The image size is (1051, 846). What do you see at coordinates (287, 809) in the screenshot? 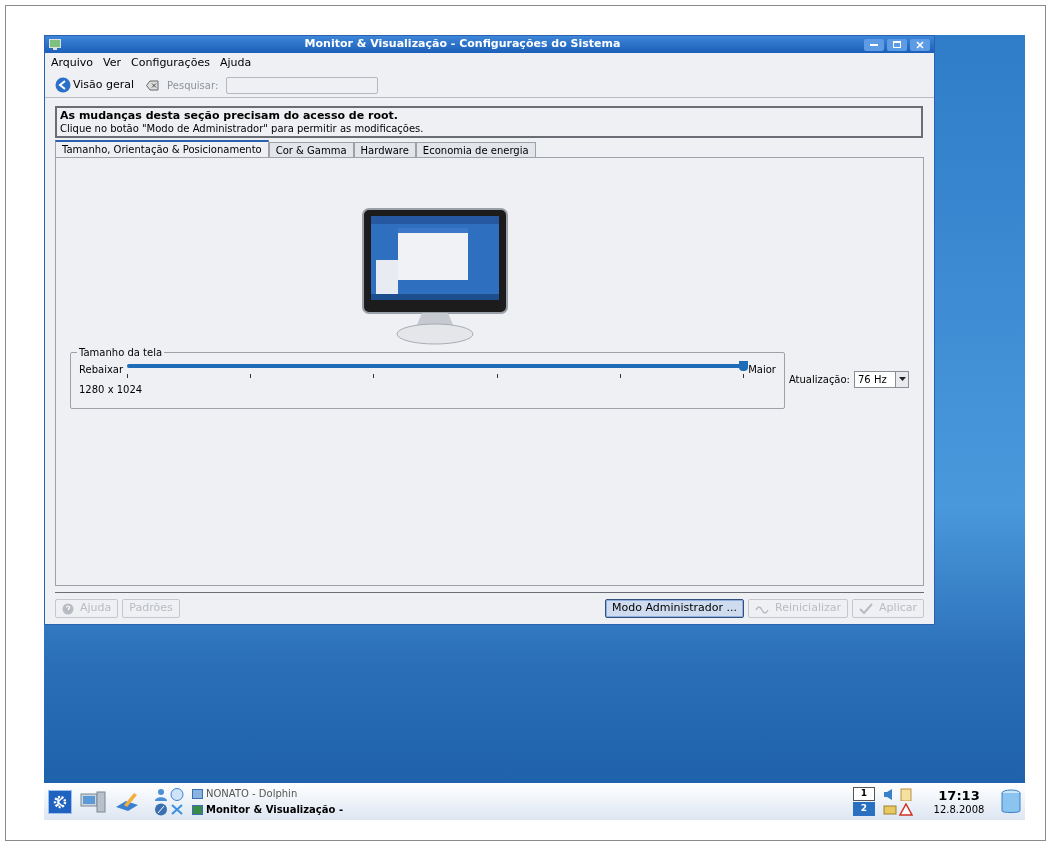
I see `task-button: Monitor & Visualização -` at bounding box center [287, 809].